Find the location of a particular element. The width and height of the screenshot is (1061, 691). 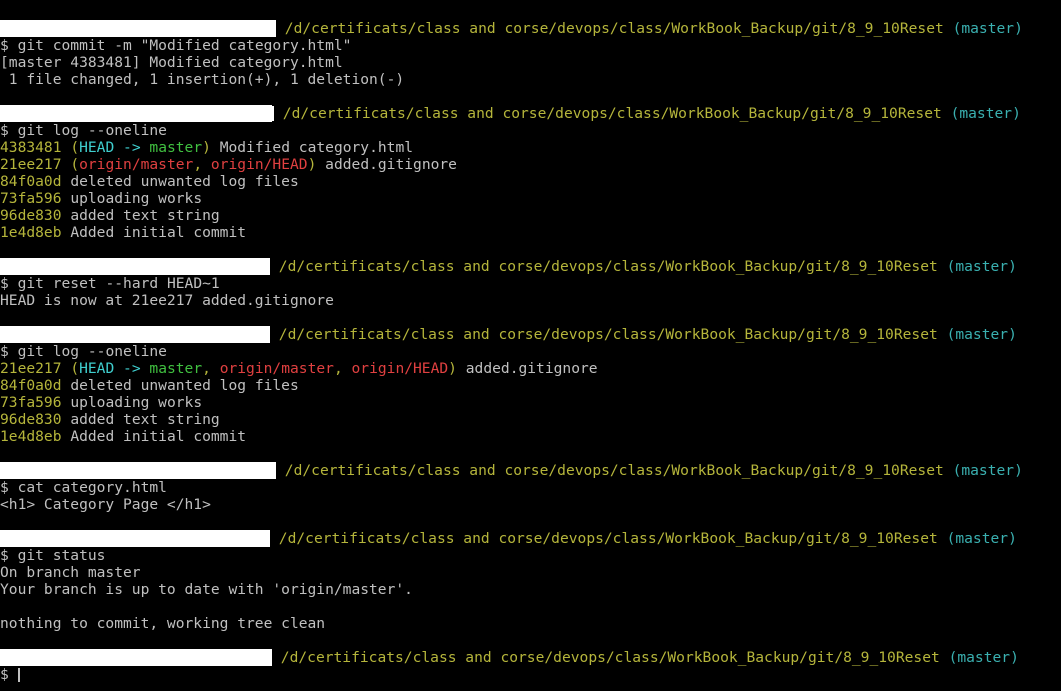

output-line: <h1> Category Page </h1> is located at coordinates (105, 504).